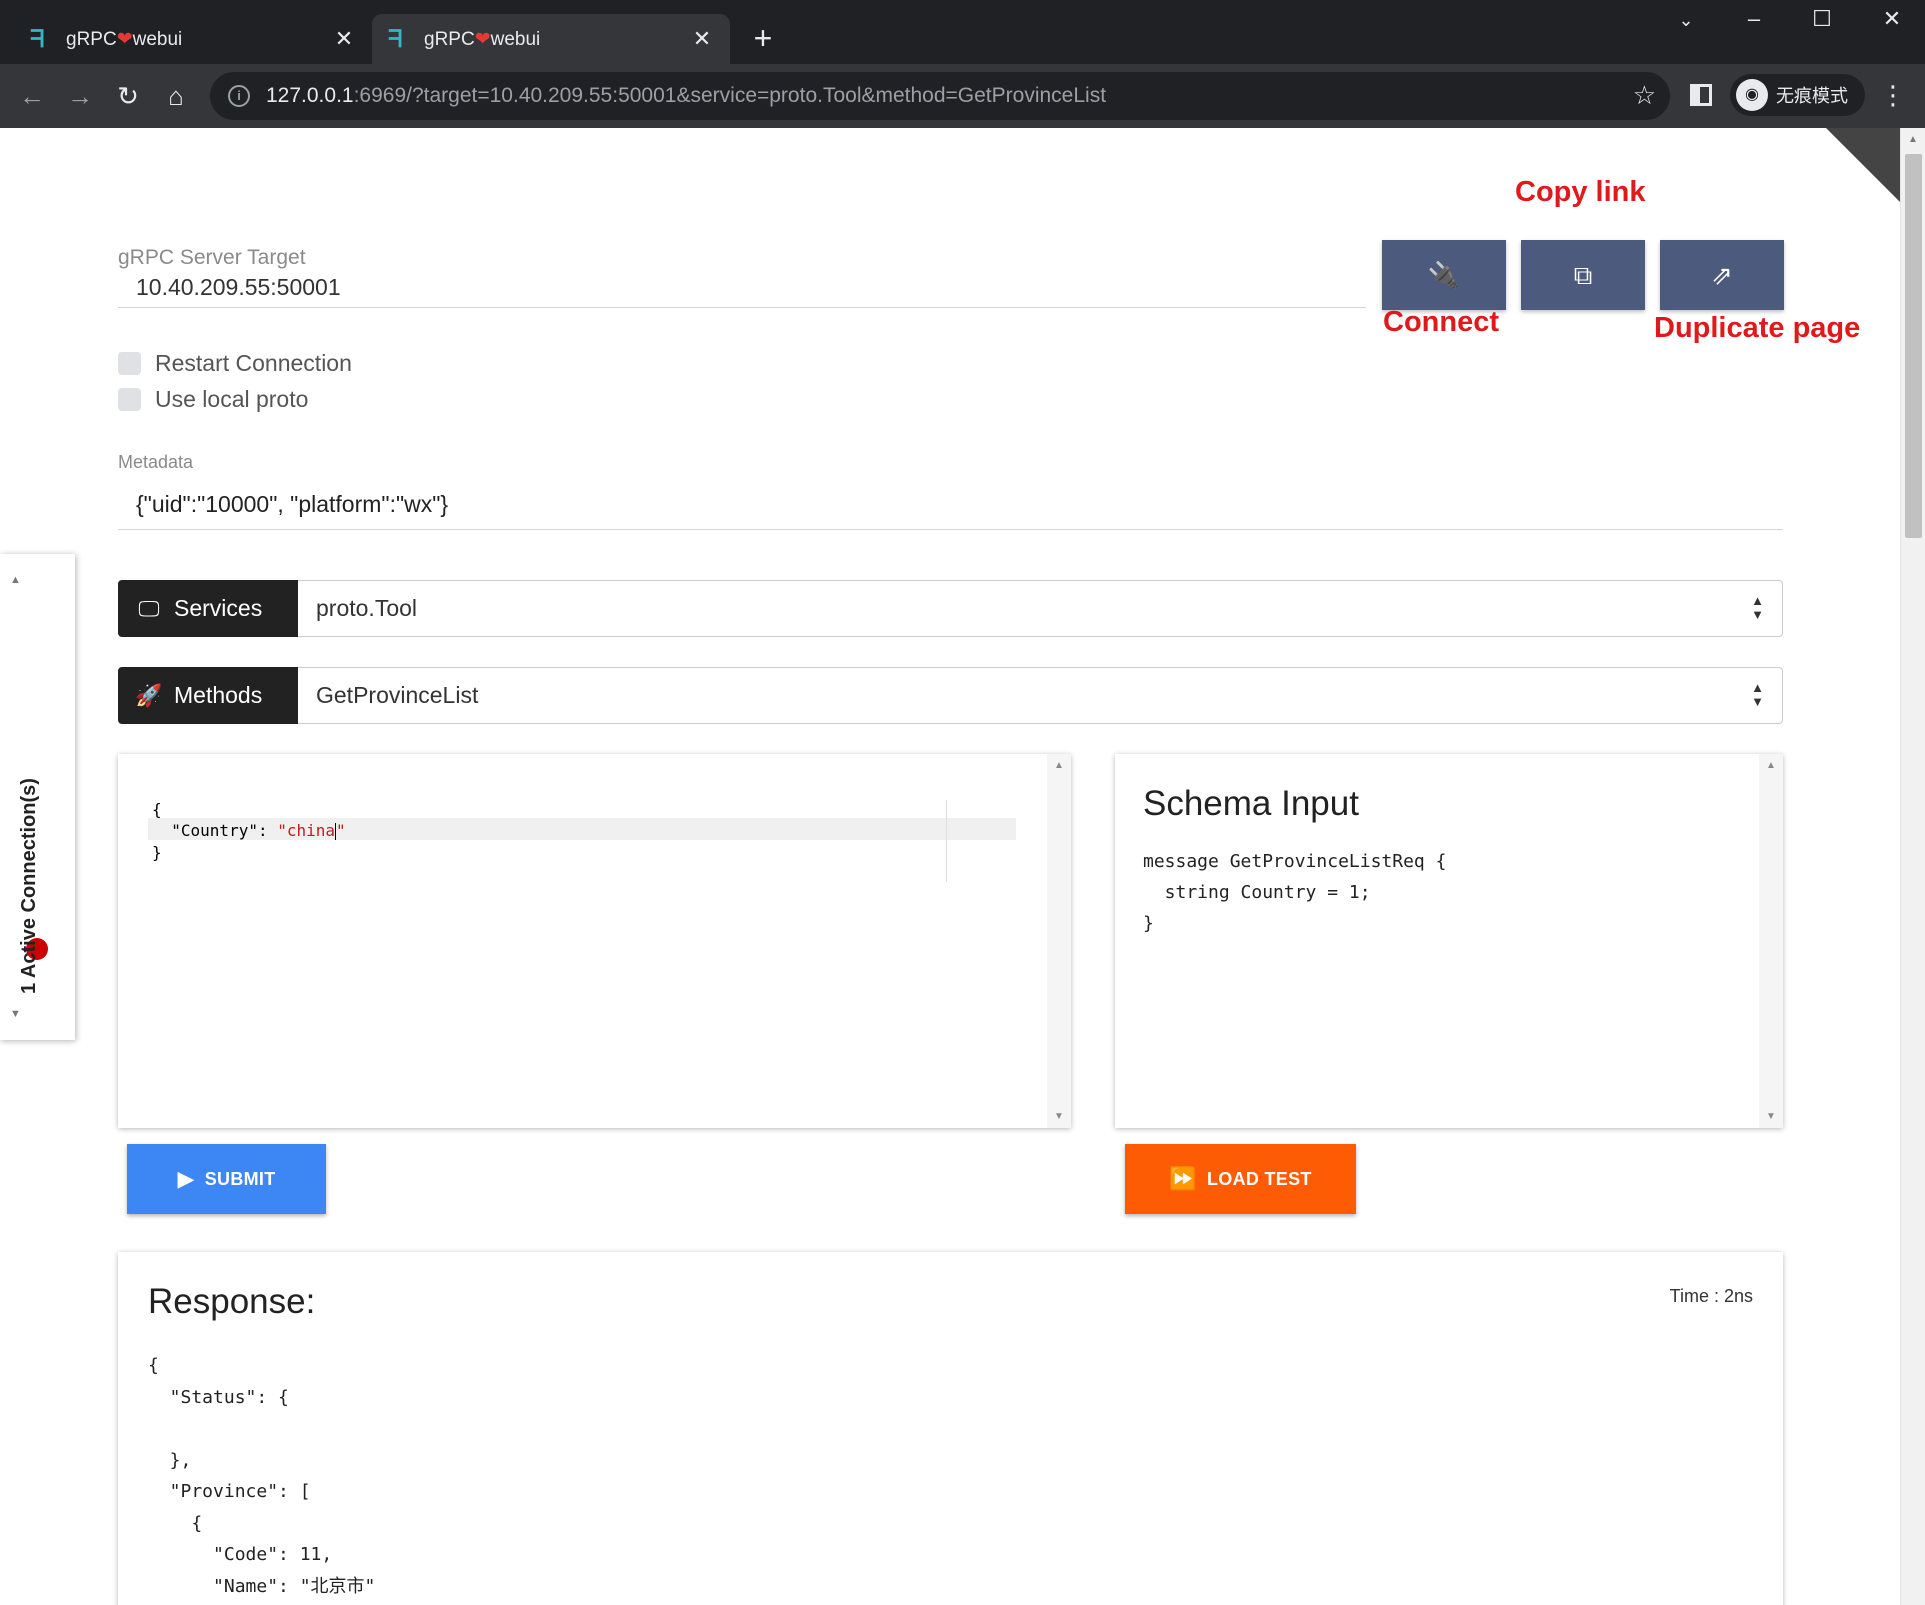 Image resolution: width=1925 pixels, height=1605 pixels. I want to click on submit-button: ▶ SUBMIT, so click(226, 1179).